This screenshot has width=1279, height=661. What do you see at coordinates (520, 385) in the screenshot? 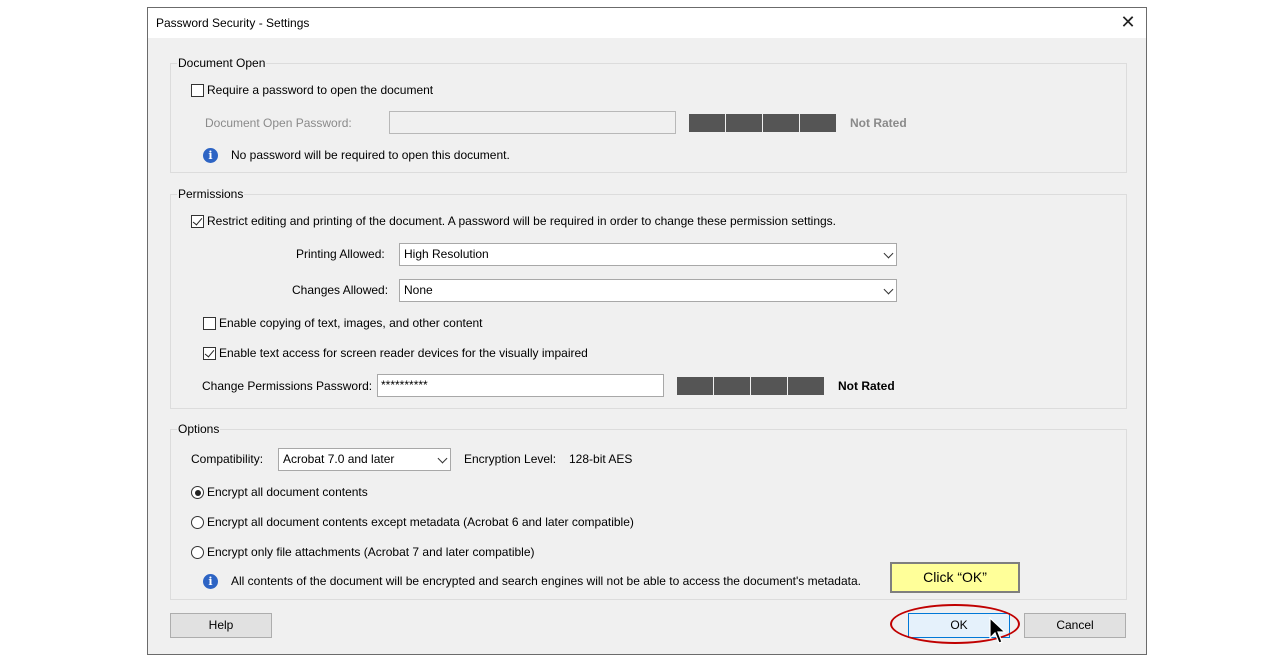
I see `permissions-password-input: **********` at bounding box center [520, 385].